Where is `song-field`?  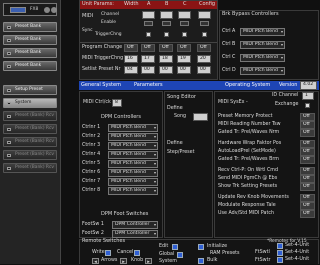 song-field is located at coordinates (200, 117).